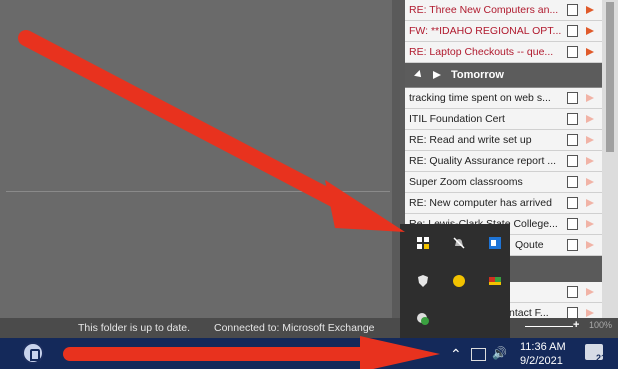  I want to click on folder-status: This folder is up to date., so click(134, 328).